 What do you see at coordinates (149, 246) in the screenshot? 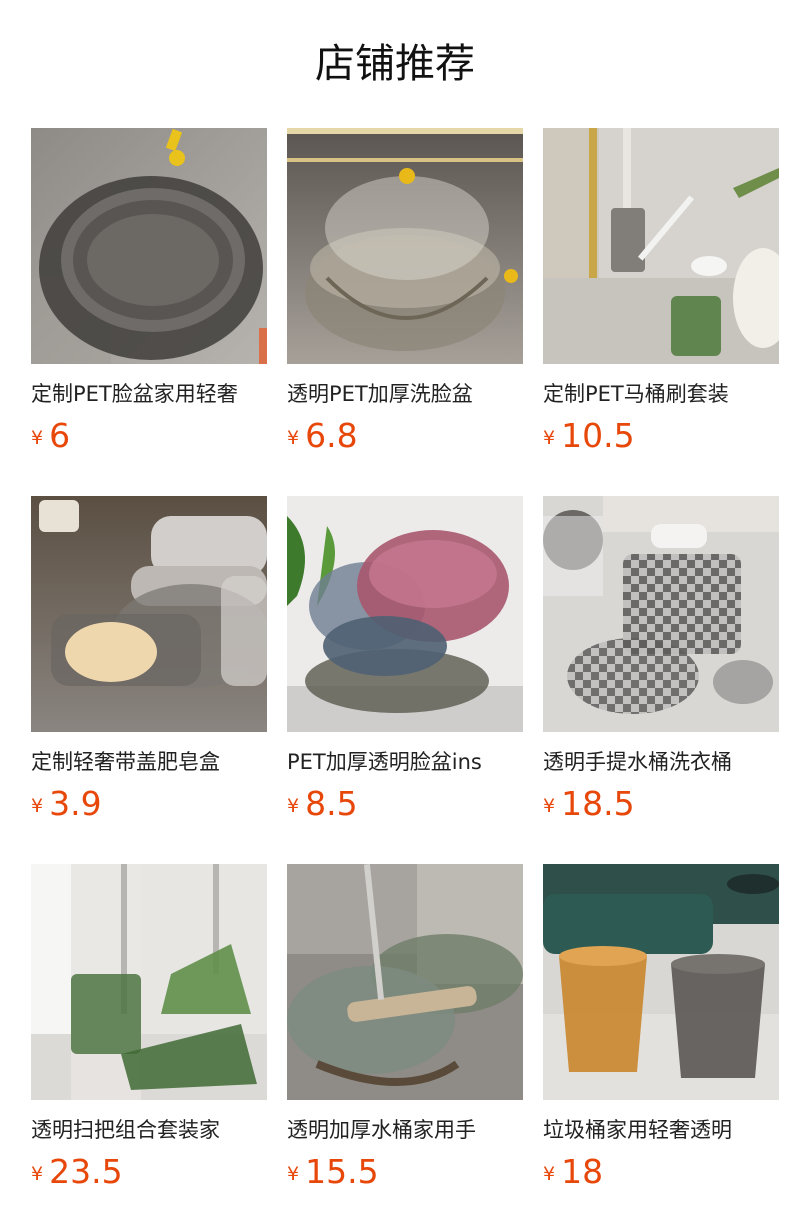
I see `smoke-grey-basin-image` at bounding box center [149, 246].